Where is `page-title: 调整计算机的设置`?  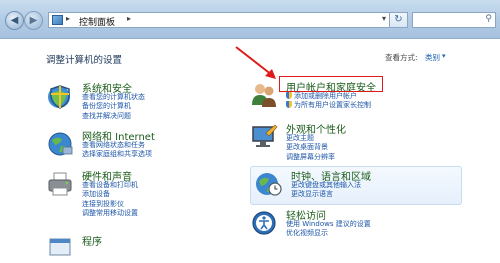 page-title: 调整计算机的设置 is located at coordinates (84, 60).